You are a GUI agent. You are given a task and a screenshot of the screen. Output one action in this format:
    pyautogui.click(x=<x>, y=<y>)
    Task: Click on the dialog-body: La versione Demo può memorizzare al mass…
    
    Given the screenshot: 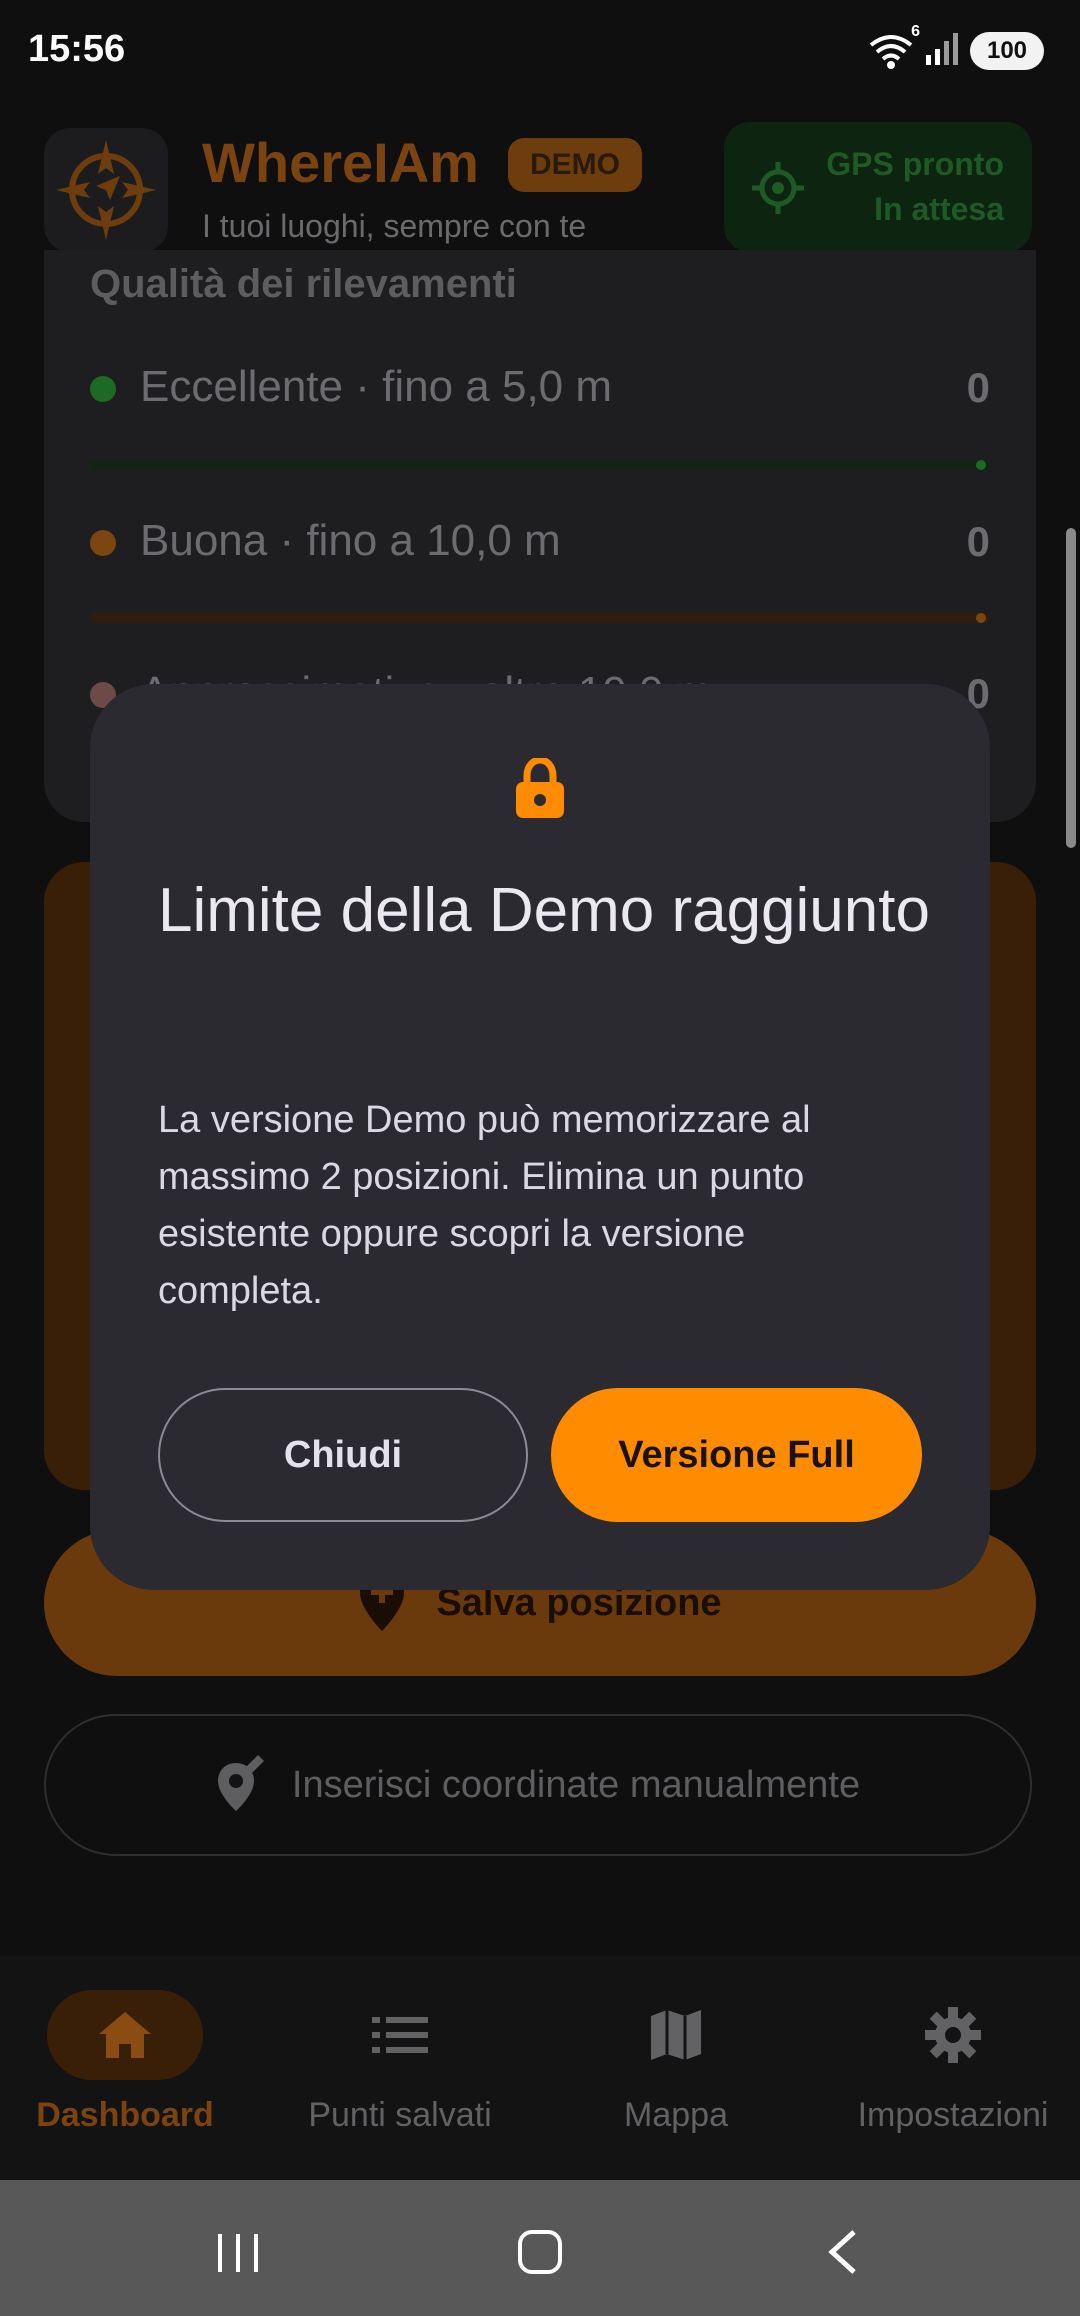 What is the action you would take?
    pyautogui.click(x=484, y=1205)
    